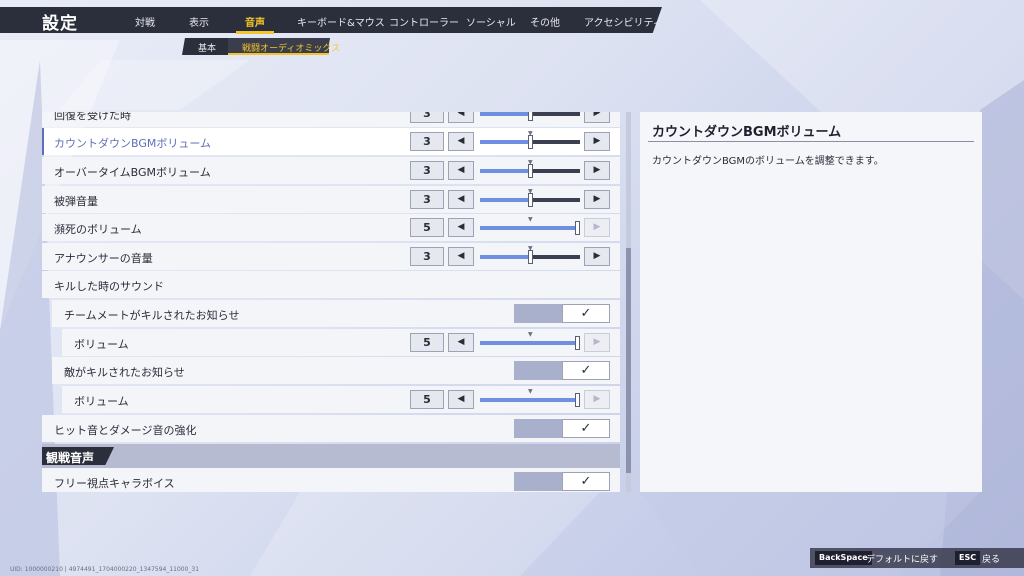  What do you see at coordinates (109, 286) in the screenshot?
I see `setting-label: キルした時のサウンド` at bounding box center [109, 286].